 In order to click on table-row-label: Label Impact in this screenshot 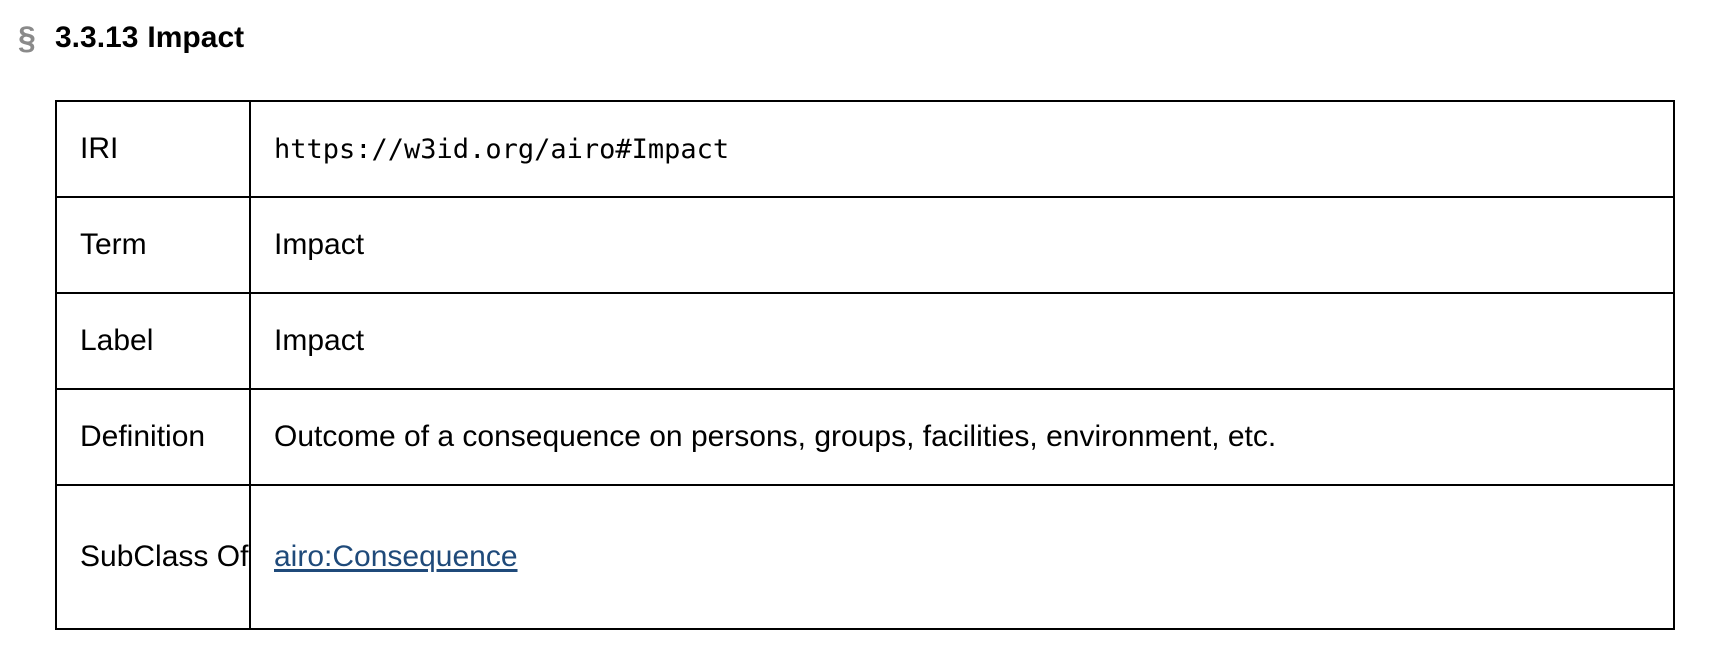, I will do `click(865, 341)`.